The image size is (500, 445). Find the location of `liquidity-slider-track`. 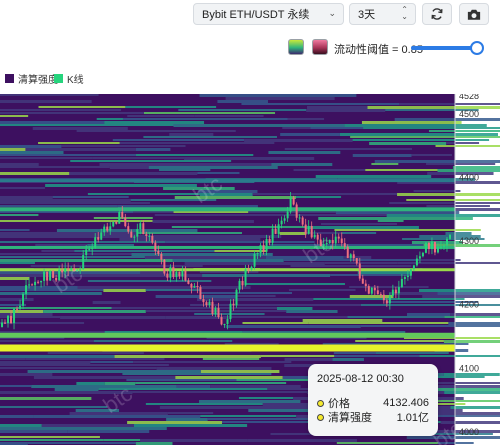

liquidity-slider-track is located at coordinates (445, 48).